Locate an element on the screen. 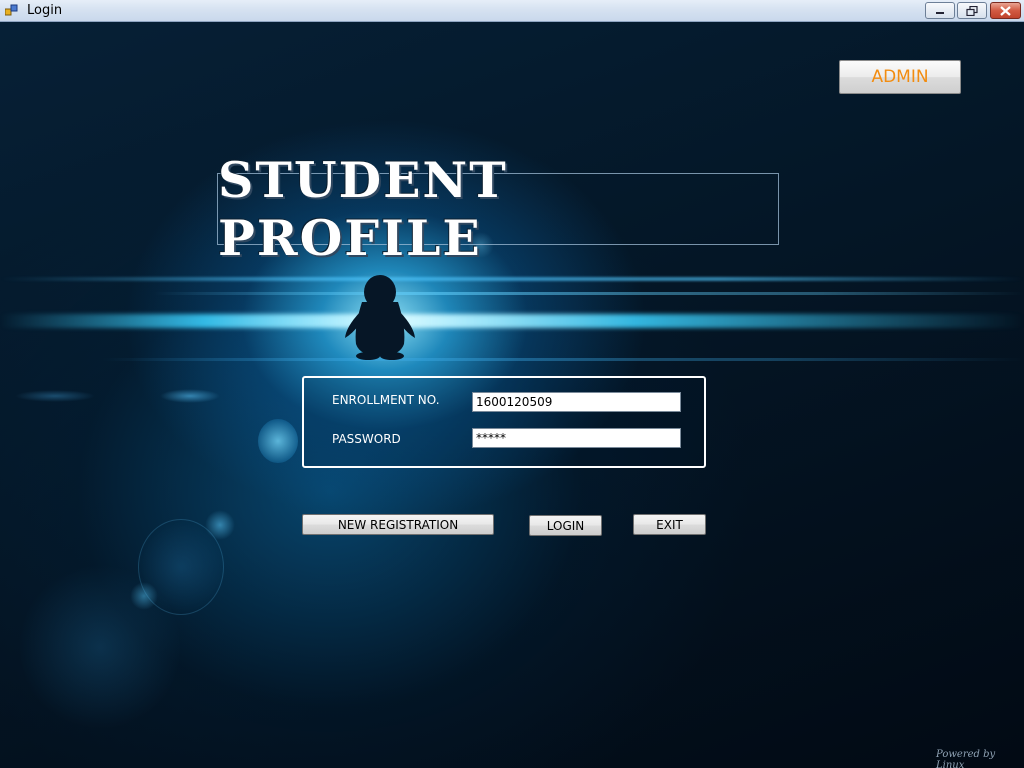  new-registration-button: NEW REGISTRATION is located at coordinates (398, 524).